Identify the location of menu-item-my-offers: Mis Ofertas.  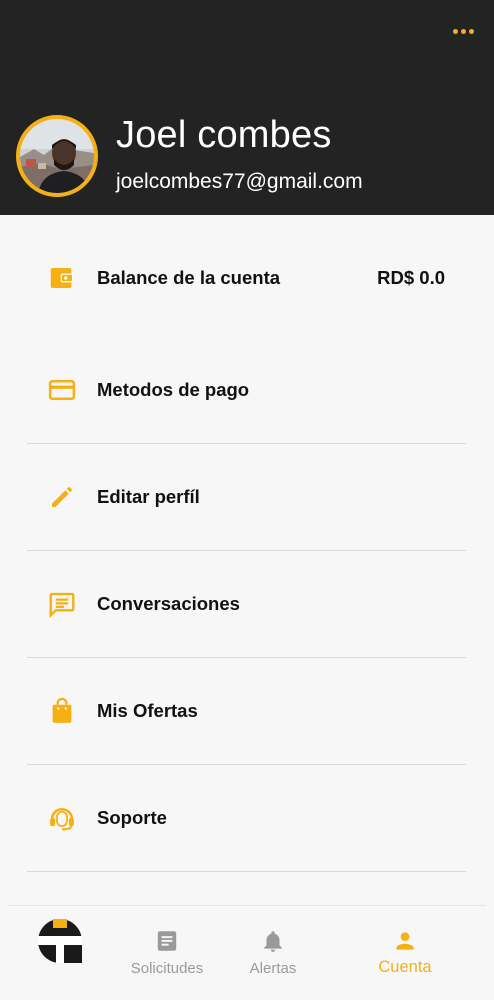
(246, 711).